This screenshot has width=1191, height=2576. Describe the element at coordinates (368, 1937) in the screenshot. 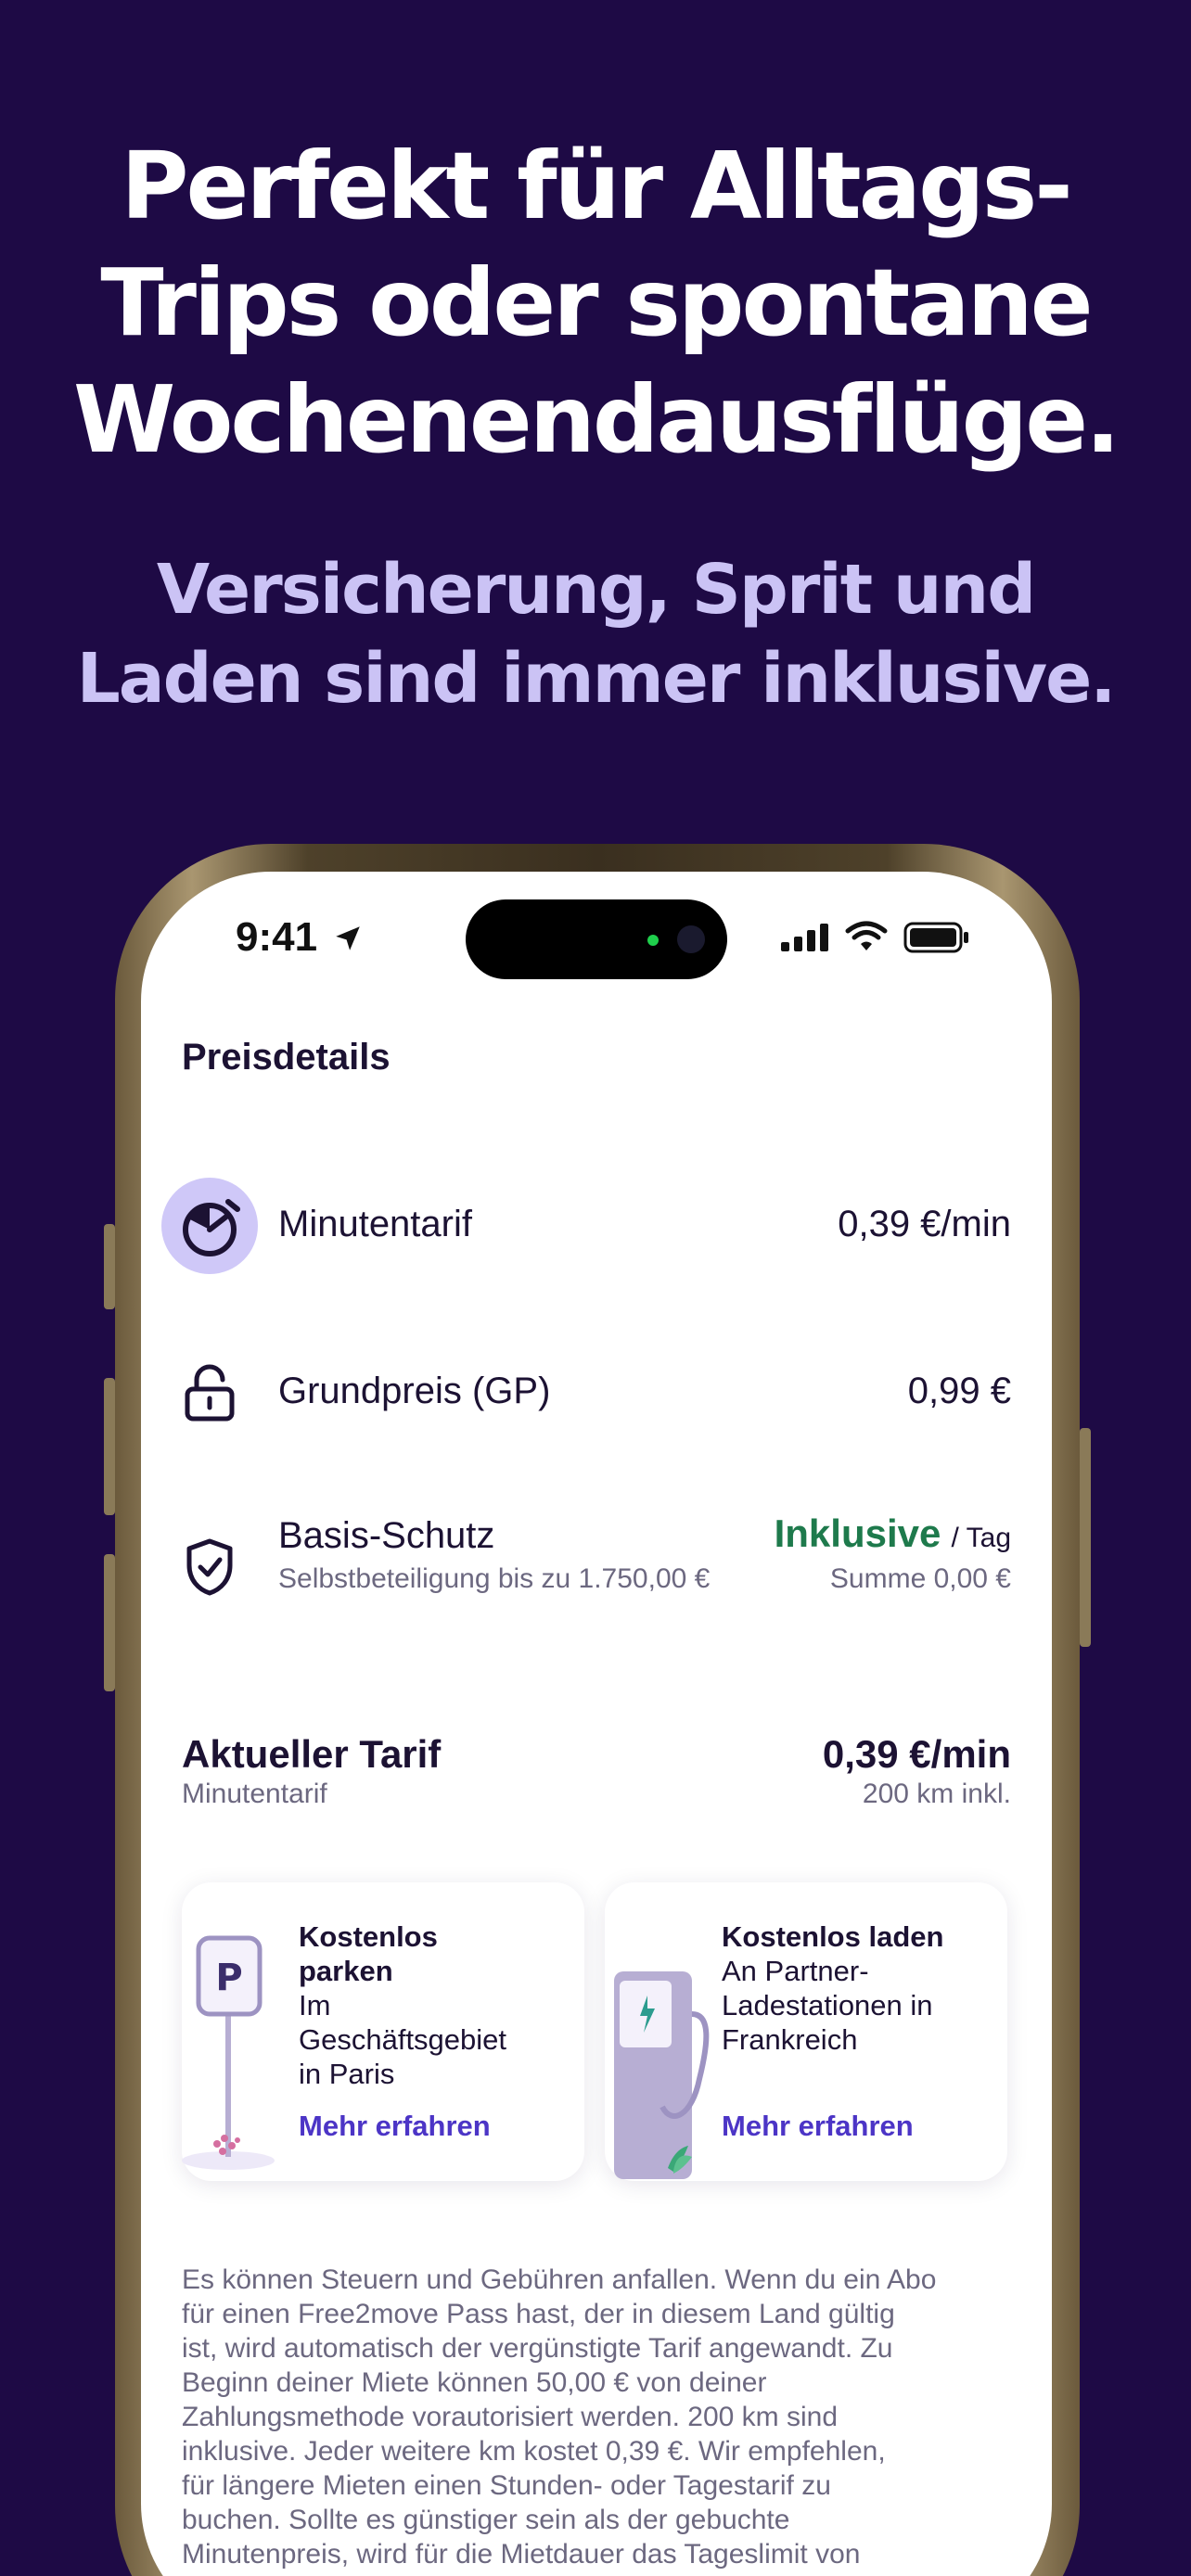

I see `card-title-line: Kostenlos` at that location.